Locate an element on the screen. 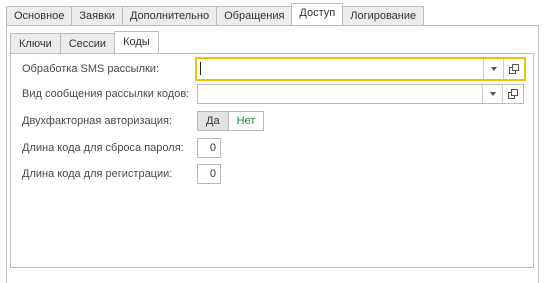 The image size is (545, 283). sms-processing-dropdown-button is located at coordinates (493, 69).